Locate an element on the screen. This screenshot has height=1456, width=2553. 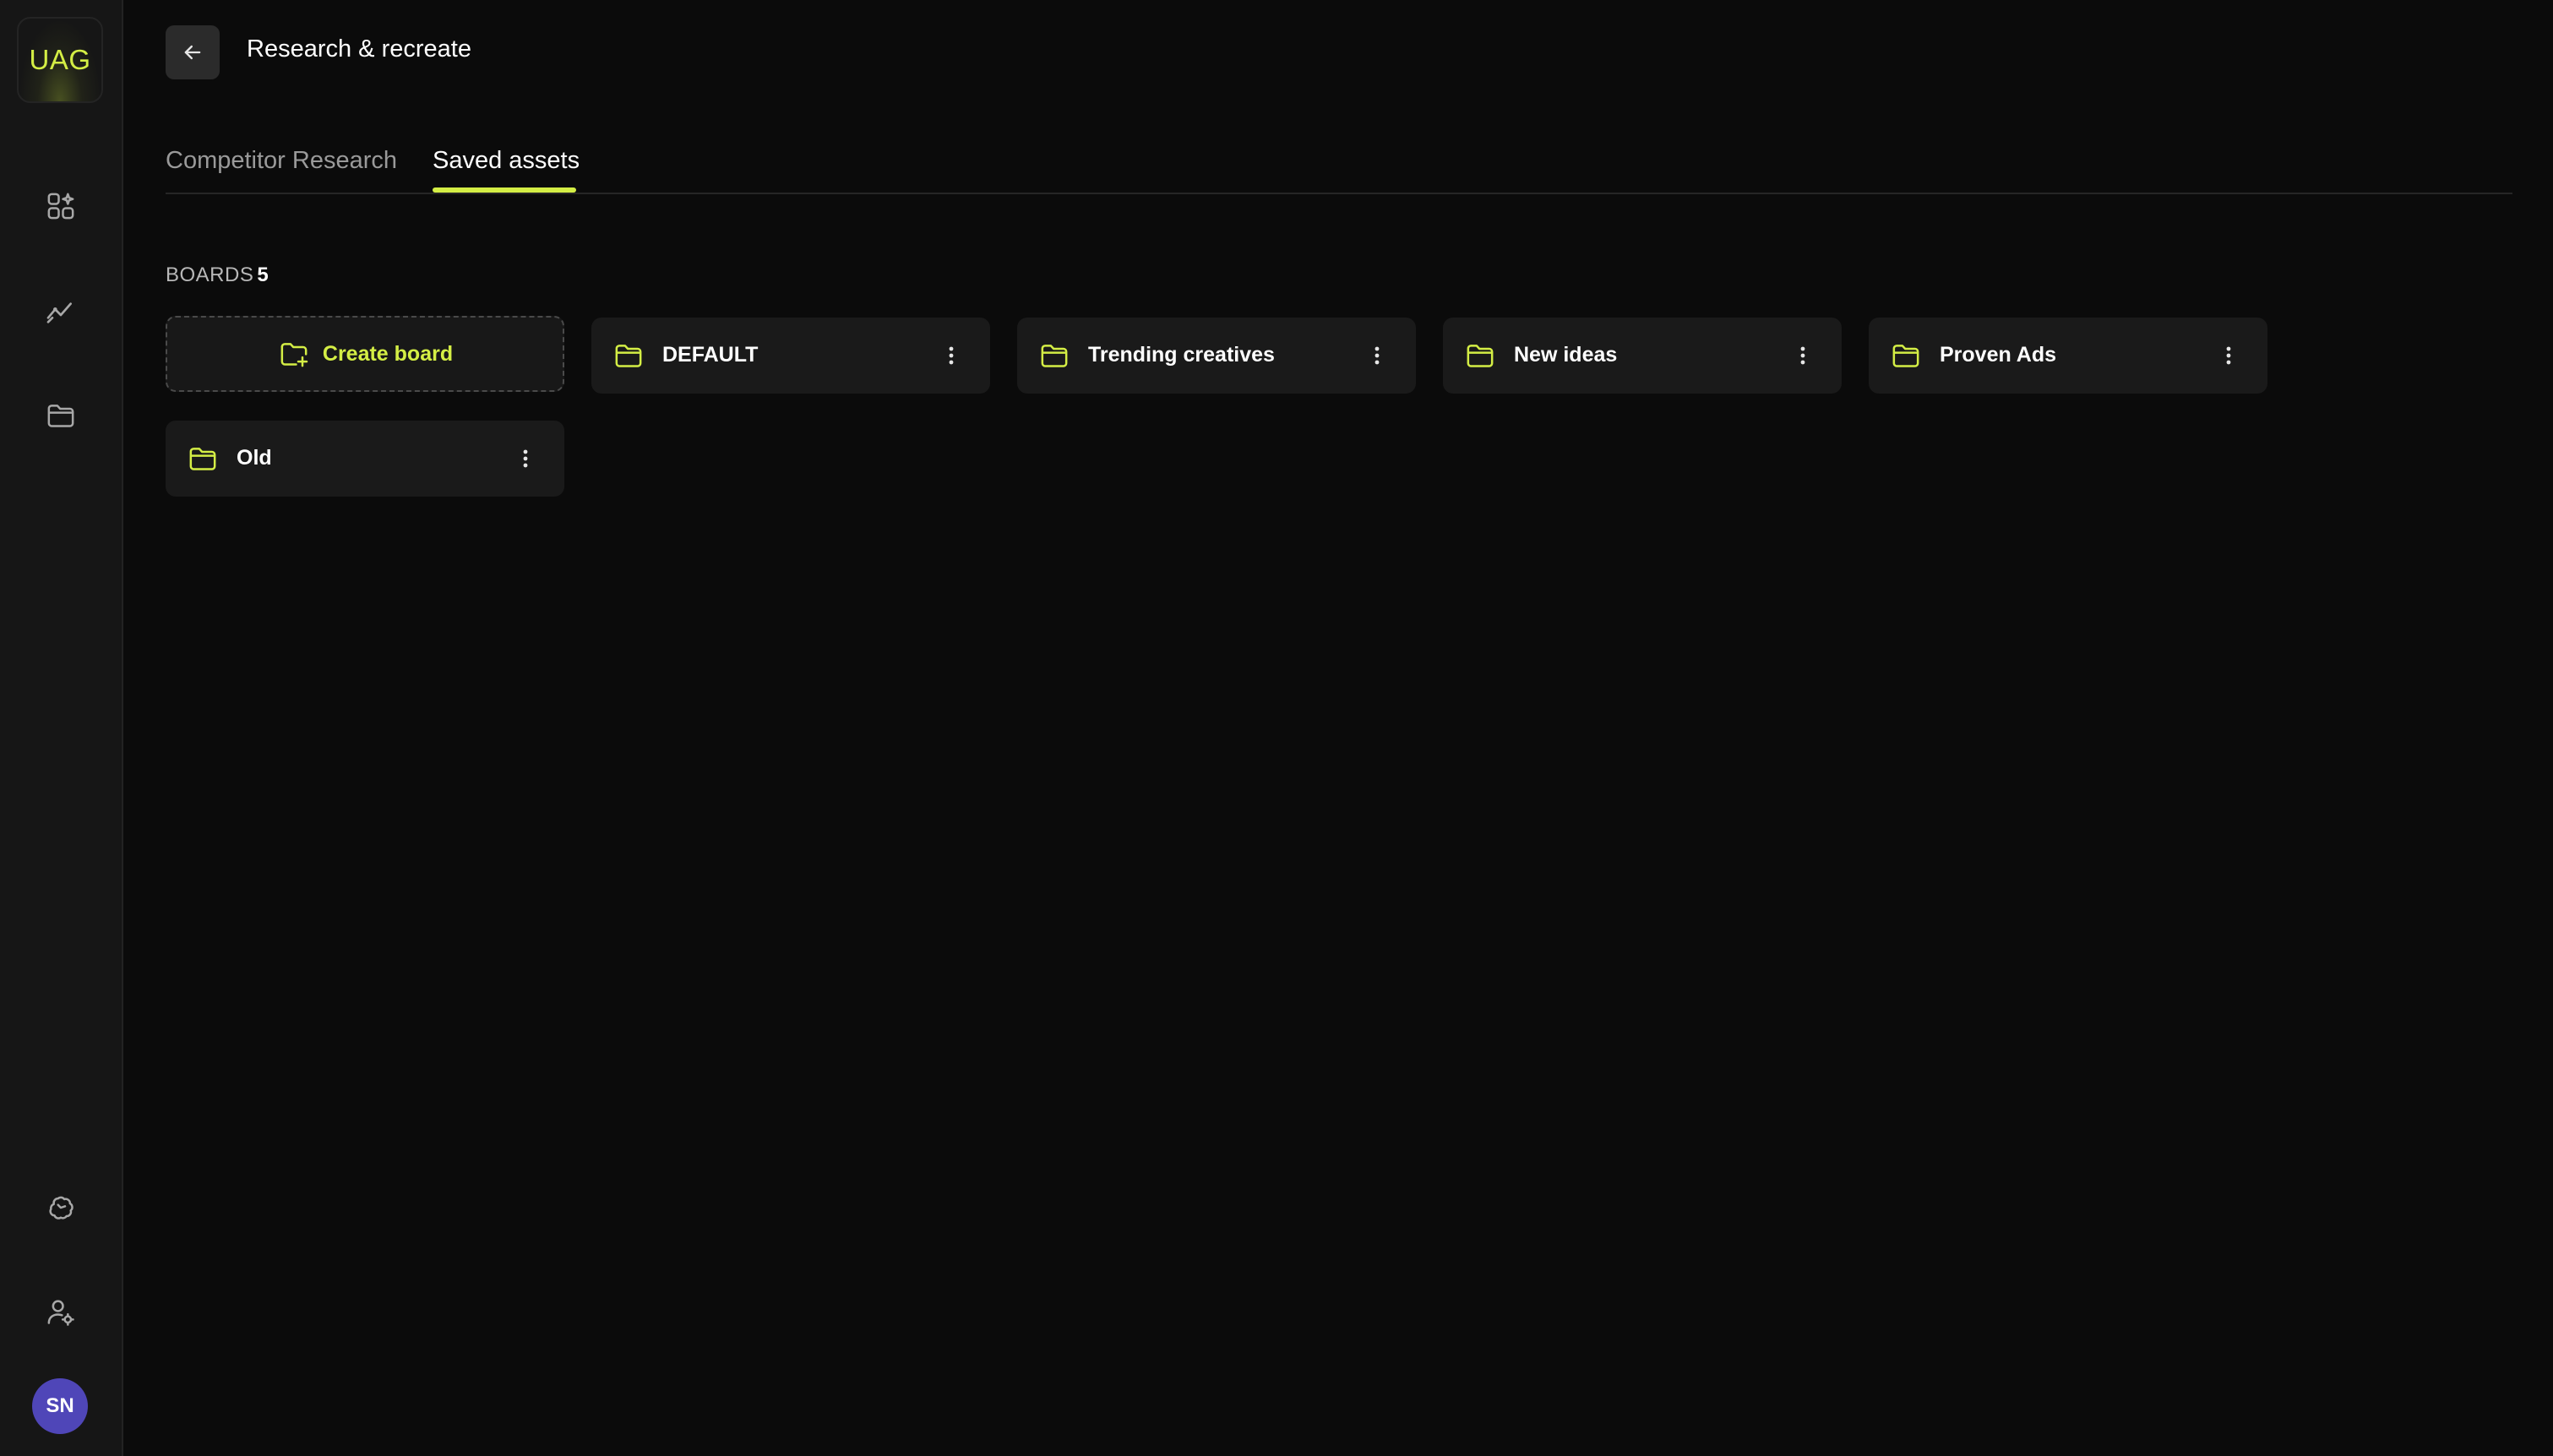
tab-competitor-research: Competitor Research is located at coordinates (281, 170).